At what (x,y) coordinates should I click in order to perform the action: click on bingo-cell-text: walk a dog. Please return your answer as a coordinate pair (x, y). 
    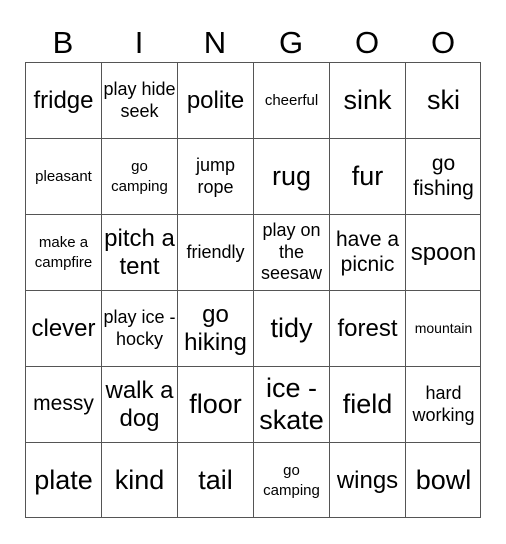
    Looking at the image, I should click on (139, 404).